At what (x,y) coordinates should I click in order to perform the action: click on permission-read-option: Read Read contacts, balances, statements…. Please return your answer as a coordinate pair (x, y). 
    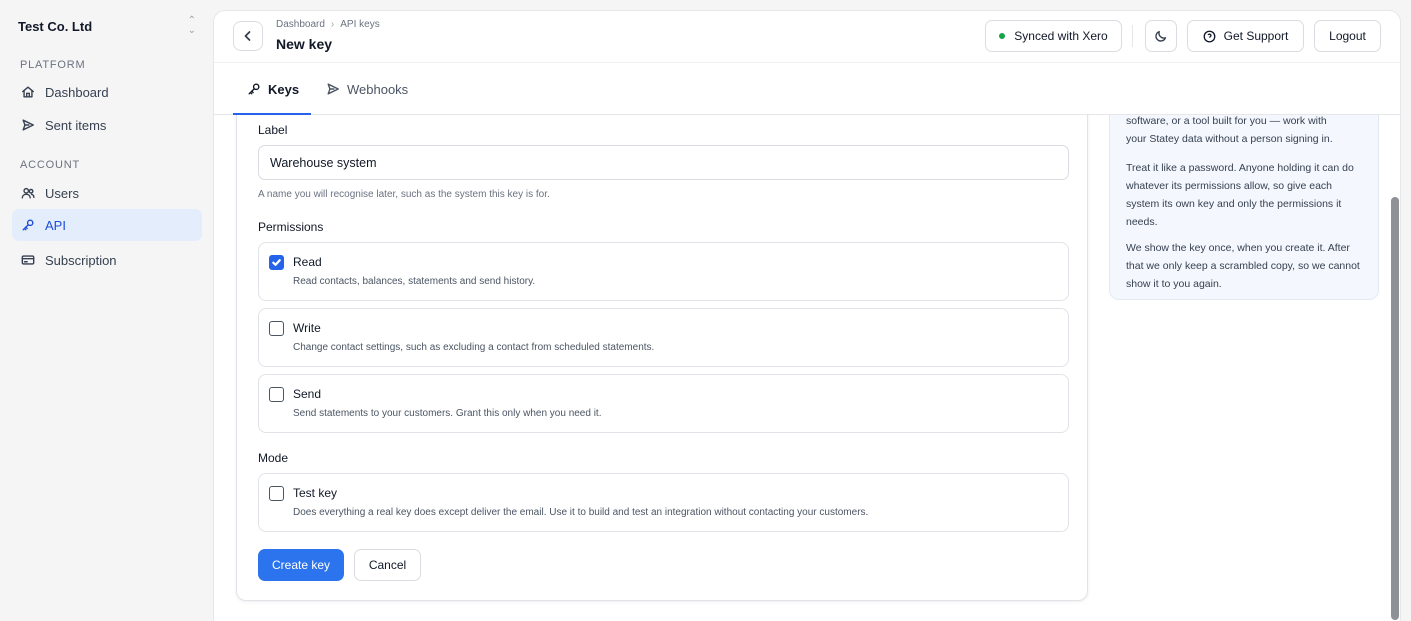
    Looking at the image, I should click on (663, 271).